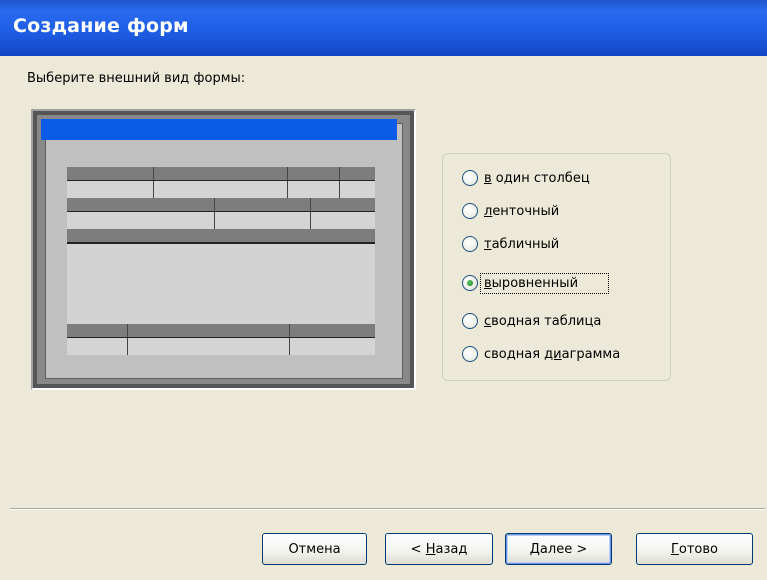 The height and width of the screenshot is (580, 767). Describe the element at coordinates (522, 211) in the screenshot. I see `option-label: ленточный` at that location.